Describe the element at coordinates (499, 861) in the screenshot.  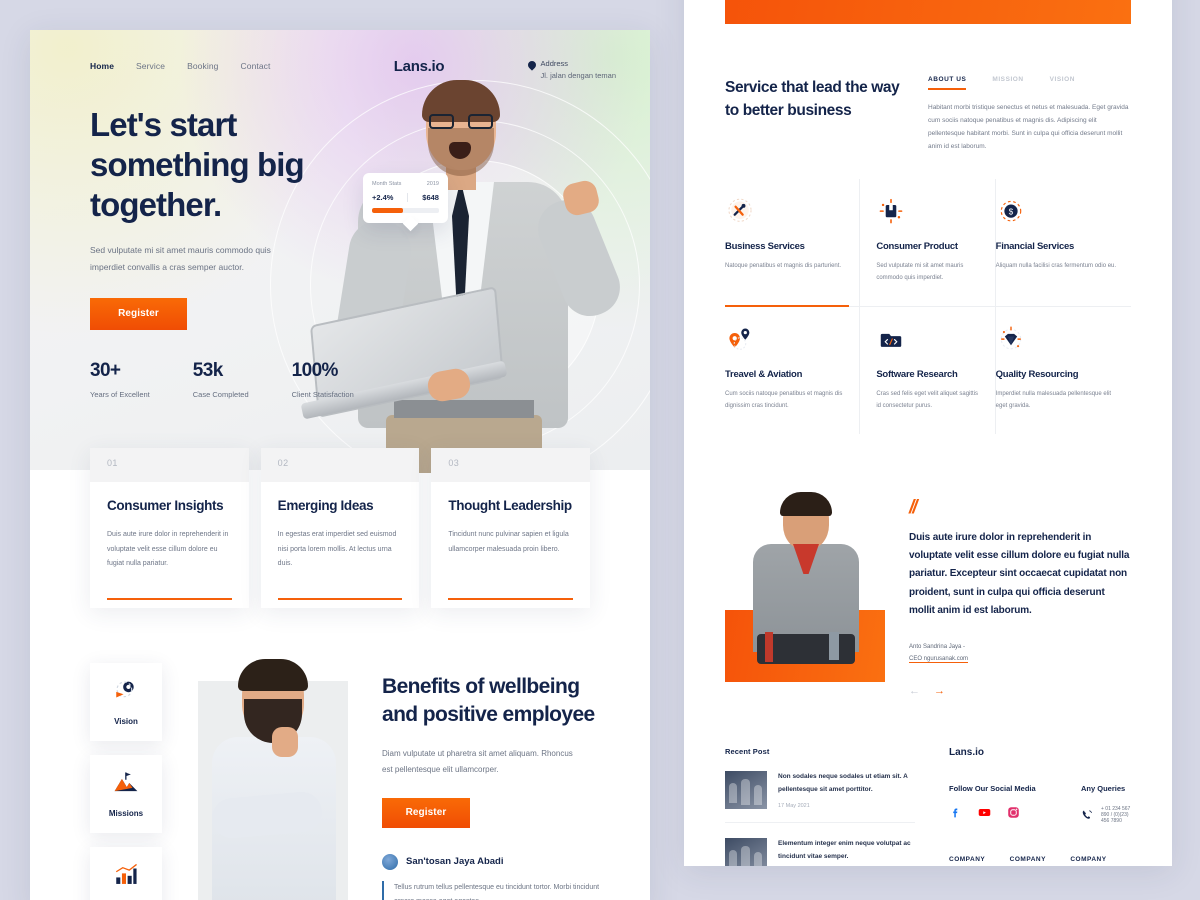
I see `testimonial-person: San'tosan Jaya Abadi` at that location.